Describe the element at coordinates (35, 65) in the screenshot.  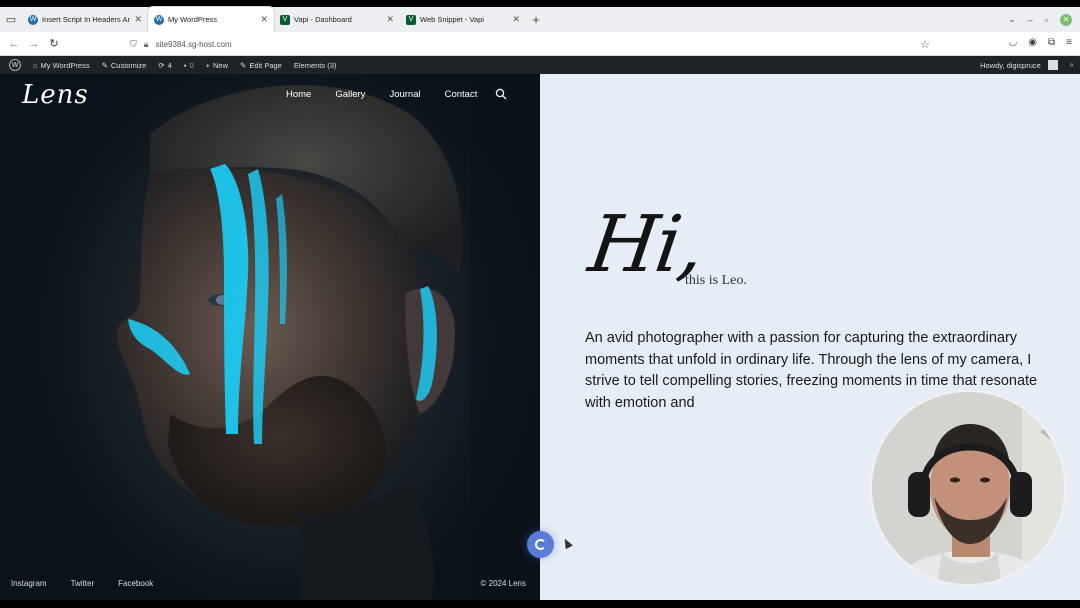
I see `home-icon: ⌂` at that location.